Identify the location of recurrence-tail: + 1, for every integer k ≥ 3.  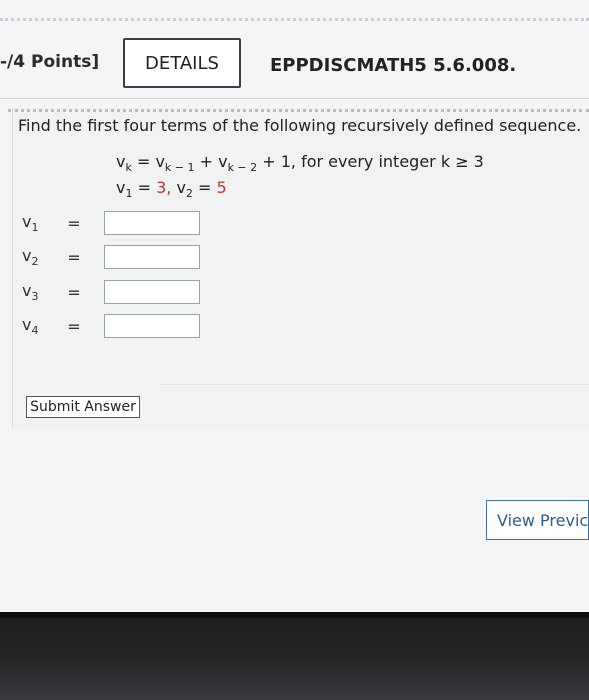
(373, 161).